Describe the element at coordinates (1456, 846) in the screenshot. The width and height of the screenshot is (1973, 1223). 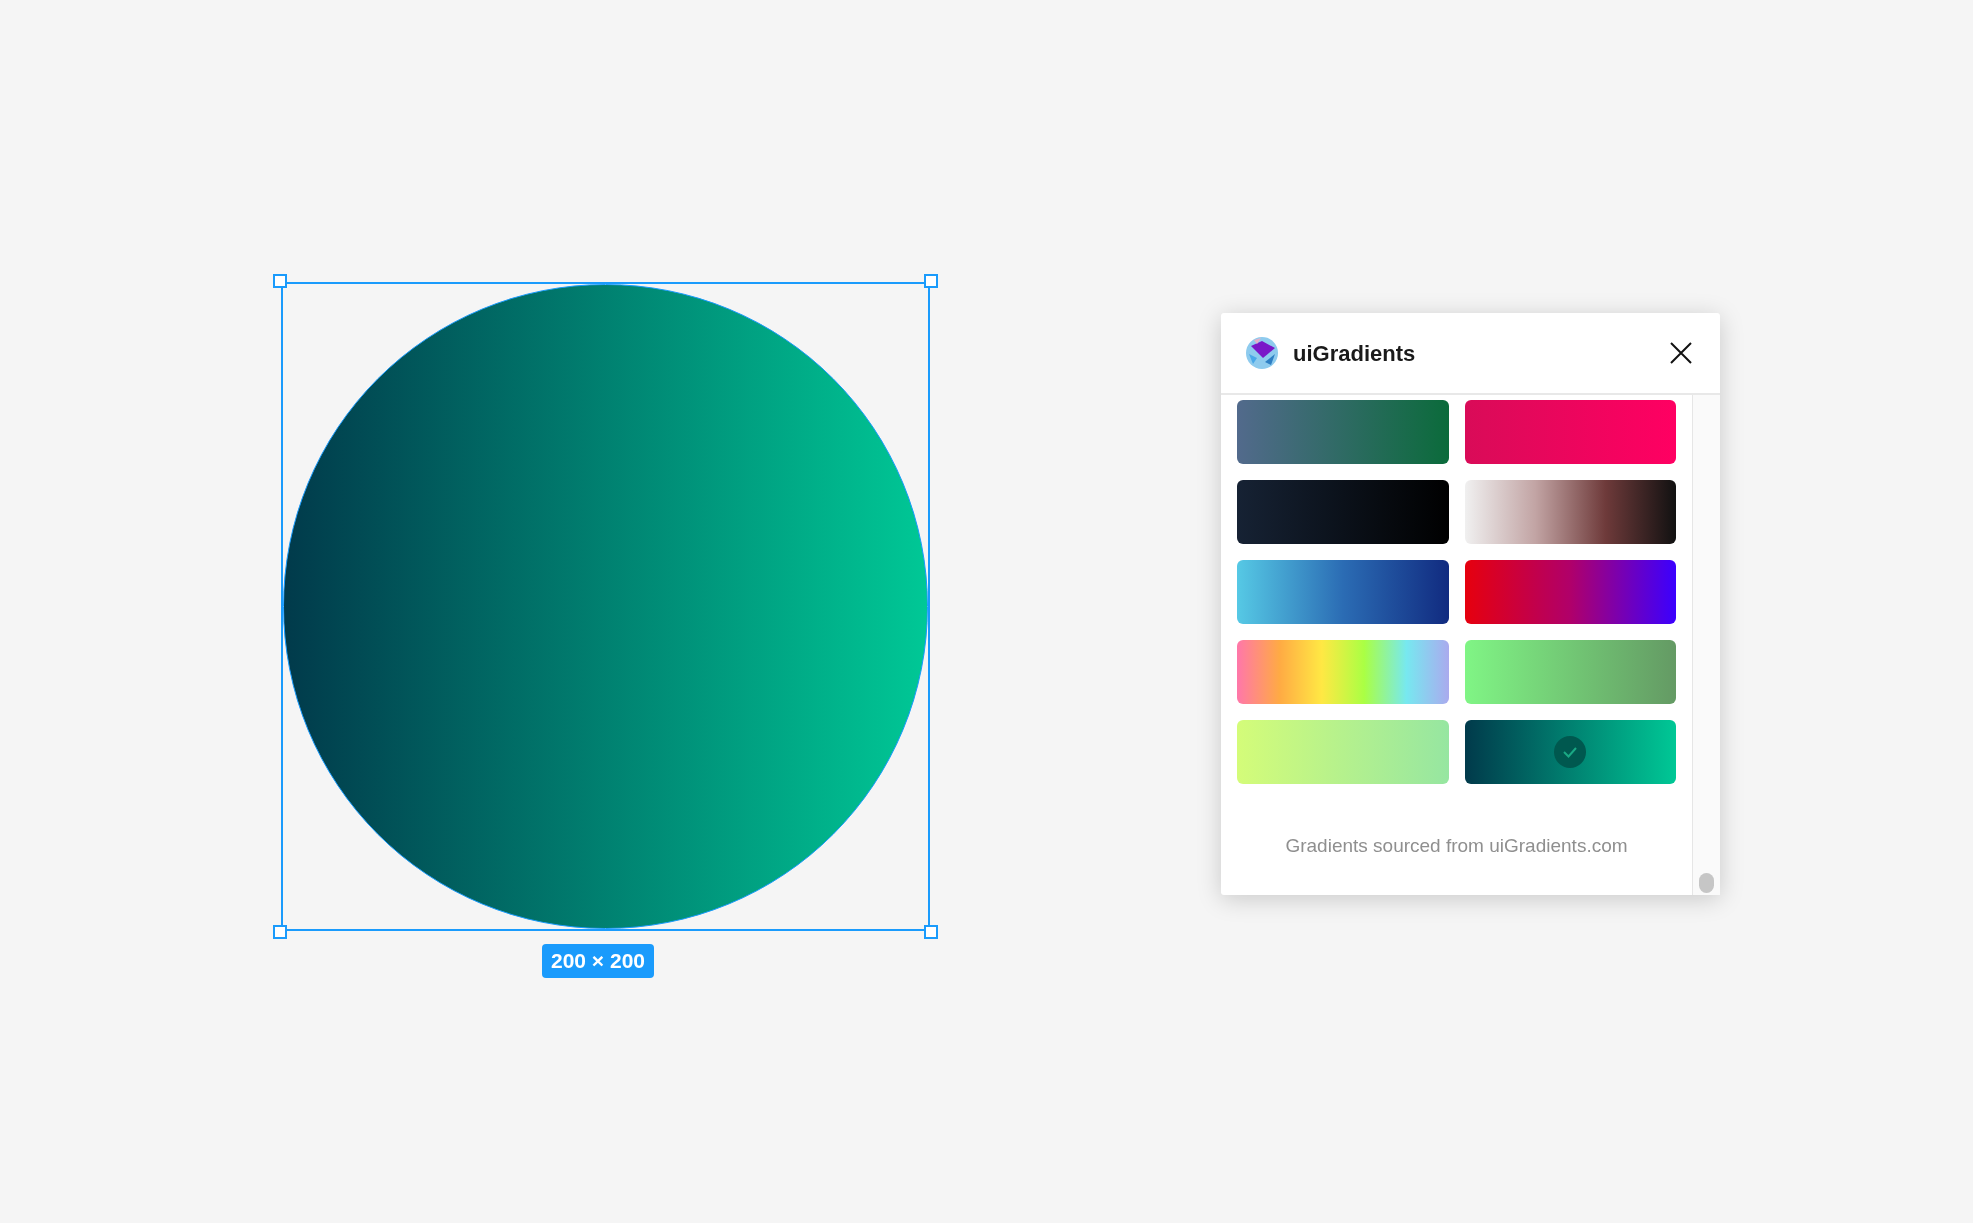
I see `footer-text: Gradients sourced from uiGradients.com` at that location.